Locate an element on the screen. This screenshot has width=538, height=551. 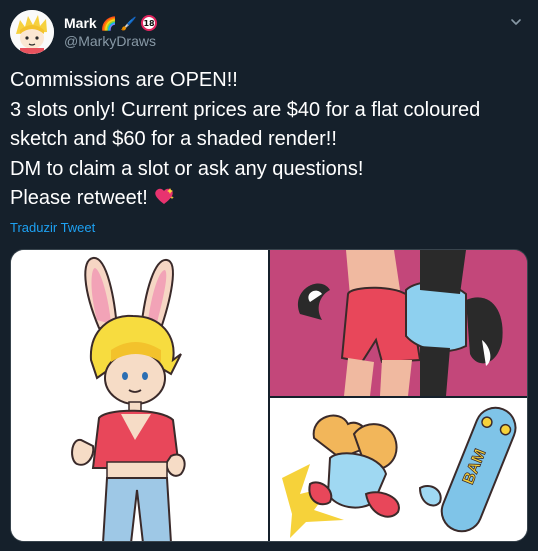
age-18-badge: 18 is located at coordinates (149, 23).